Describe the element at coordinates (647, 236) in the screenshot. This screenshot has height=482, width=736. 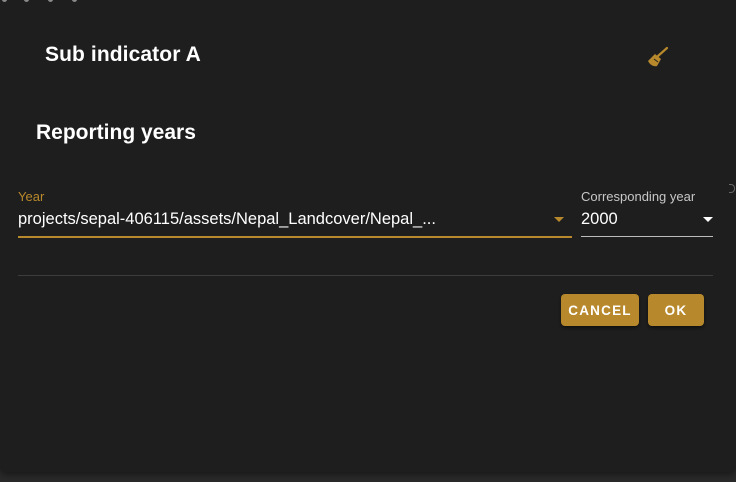
I see `corresponding-year-underline` at that location.